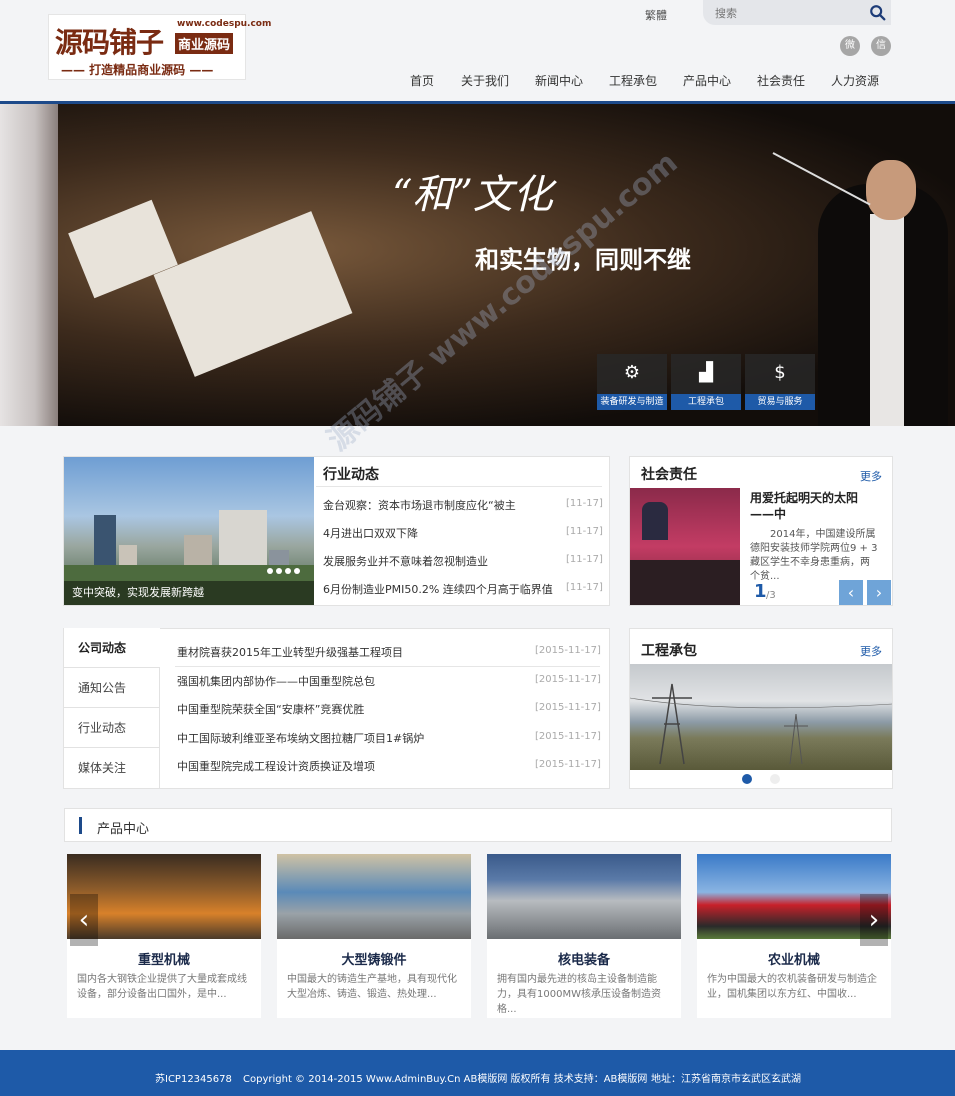  I want to click on industry-news-title: 行业动态, so click(351, 475).